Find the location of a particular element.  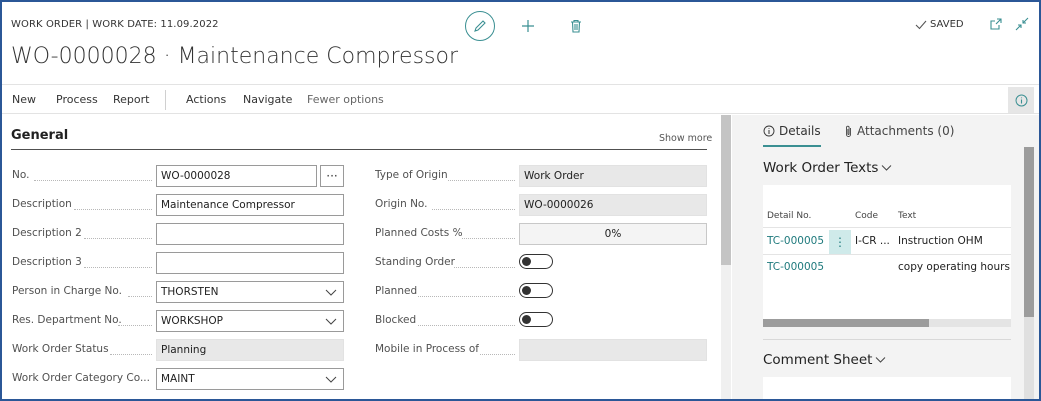

column-header-code: Code is located at coordinates (866, 216).